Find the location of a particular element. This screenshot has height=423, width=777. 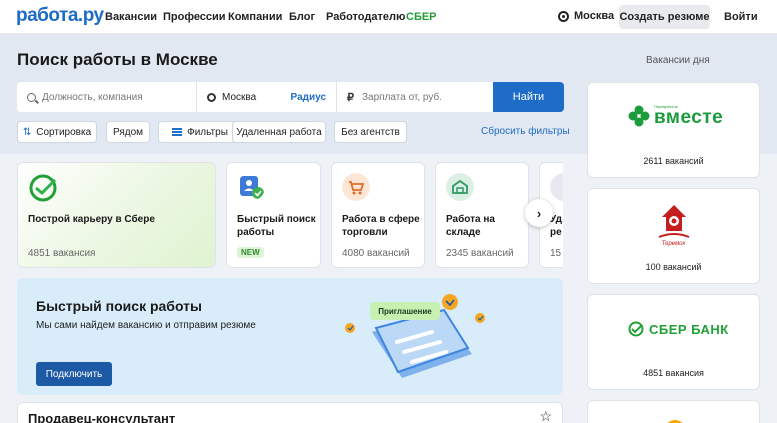

nearby-chip: Рядом is located at coordinates (128, 132).